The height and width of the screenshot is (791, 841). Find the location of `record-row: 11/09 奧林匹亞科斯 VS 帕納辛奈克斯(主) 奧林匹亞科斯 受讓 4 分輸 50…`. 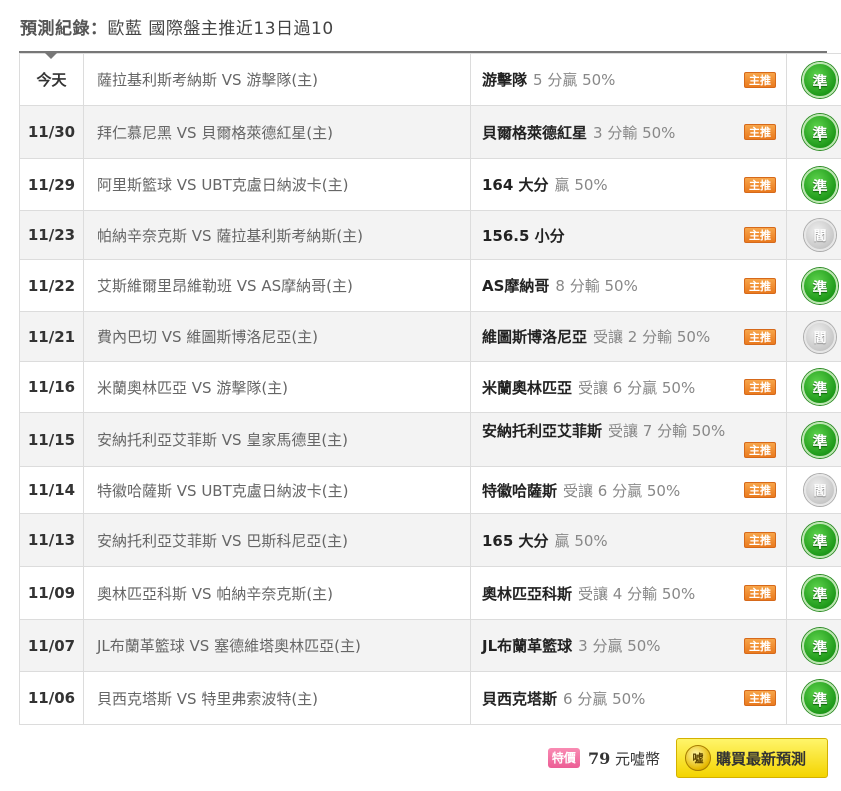

record-row: 11/09 奧林匹亞科斯 VS 帕納辛奈克斯(主) 奧林匹亞科斯 受讓 4 分輸 50… is located at coordinates (430, 593).